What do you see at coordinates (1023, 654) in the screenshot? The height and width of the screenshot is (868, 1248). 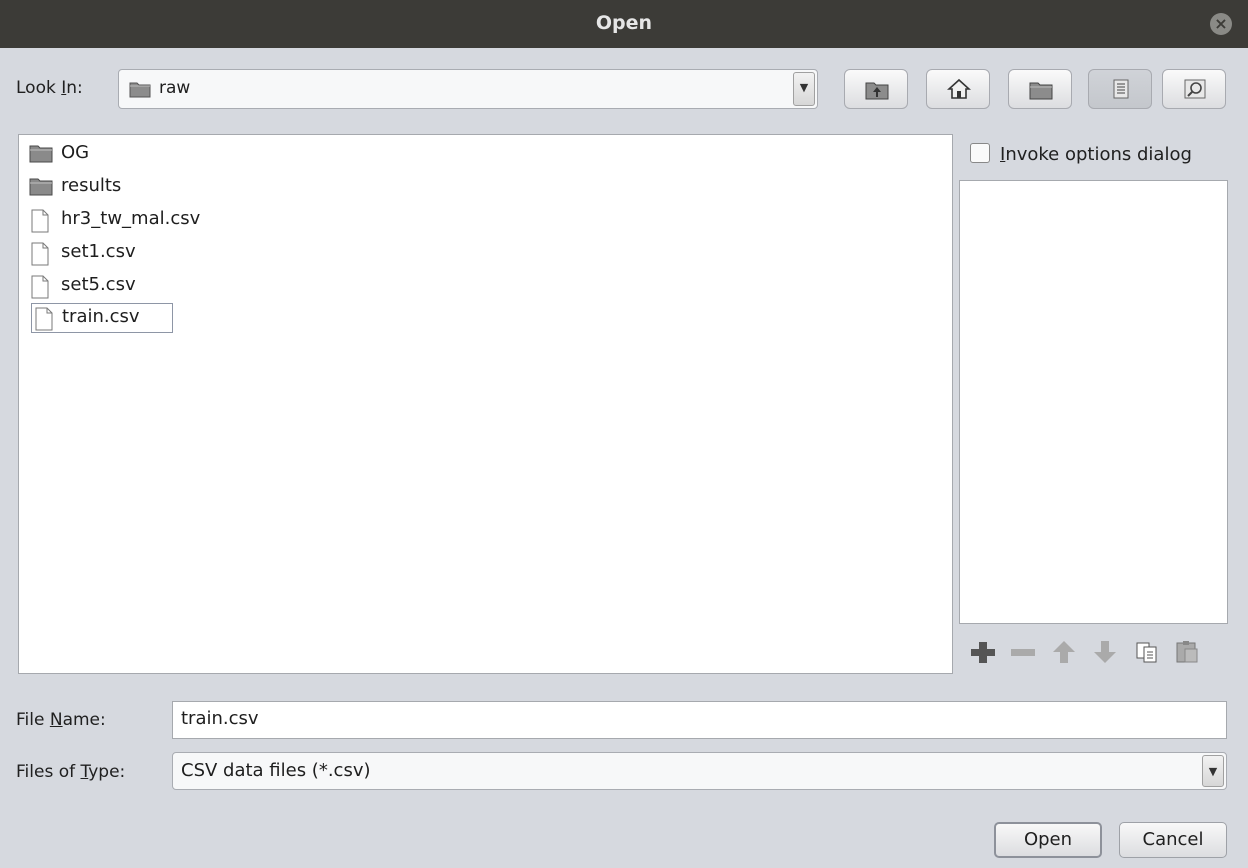 I see `remove-icon` at bounding box center [1023, 654].